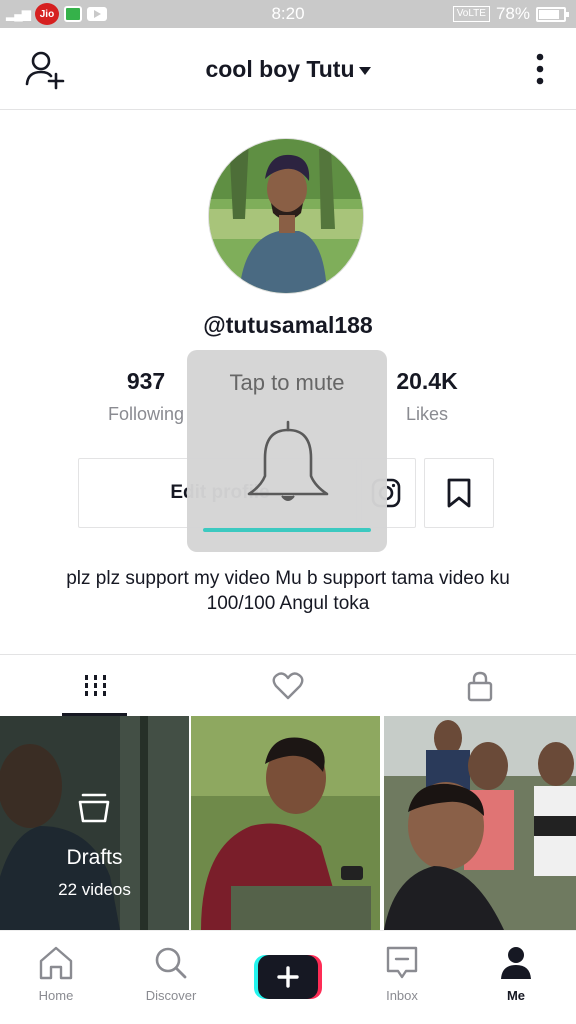 The width and height of the screenshot is (576, 1024). I want to click on avatar, so click(286, 216).